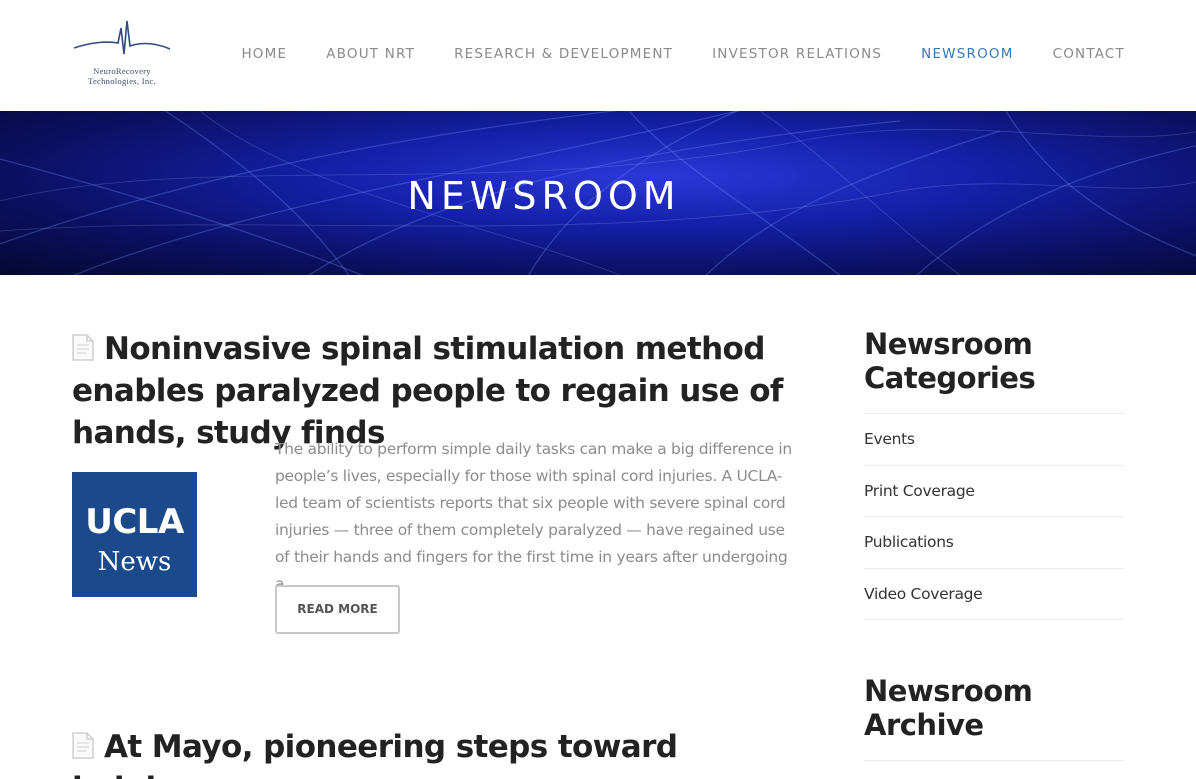 This screenshot has width=1196, height=779. I want to click on nav-item-contact: CONTACT, so click(1089, 54).